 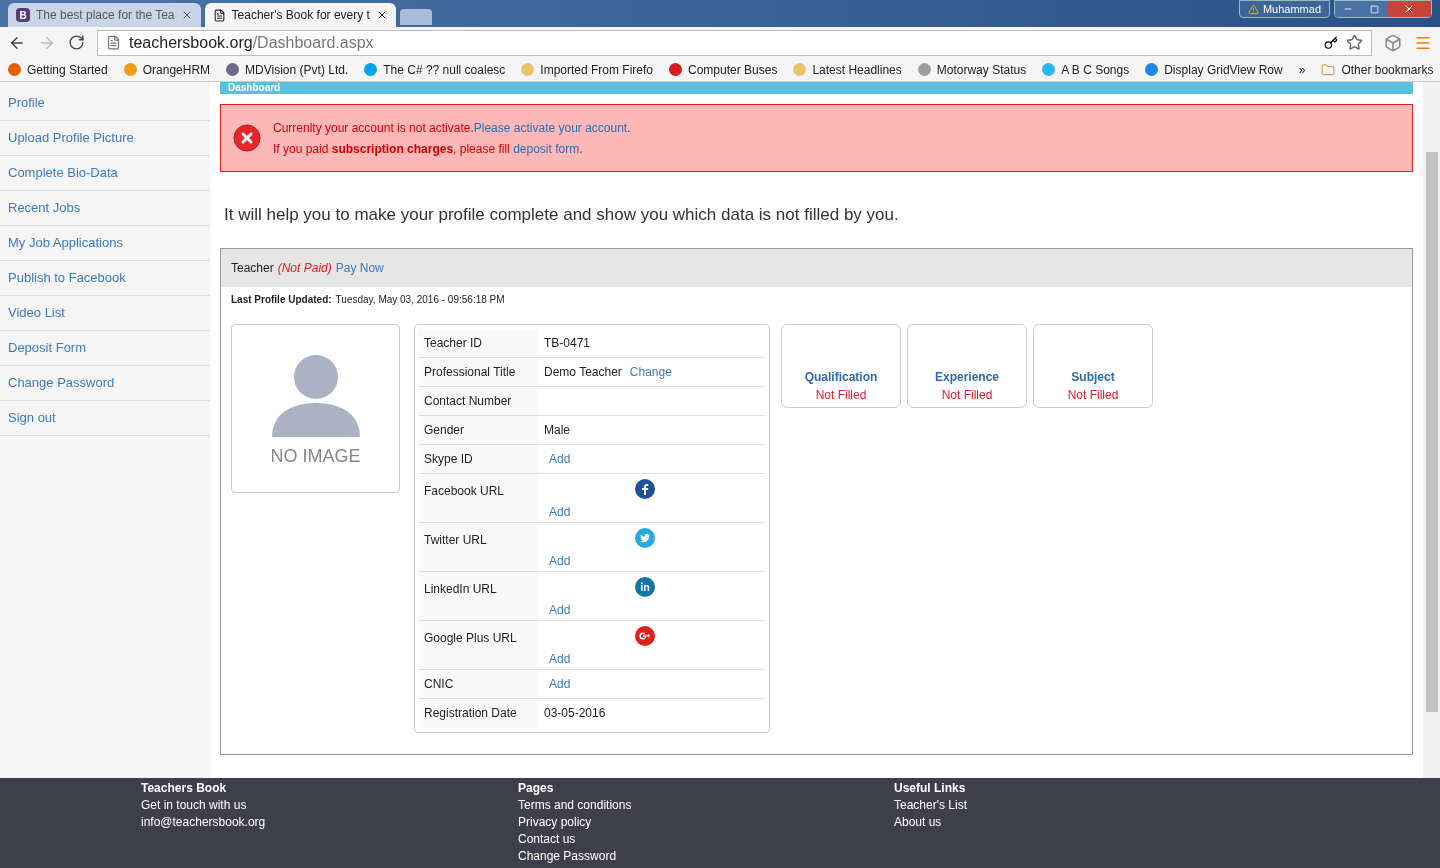 I want to click on tab-favicon: B, so click(x=23, y=15).